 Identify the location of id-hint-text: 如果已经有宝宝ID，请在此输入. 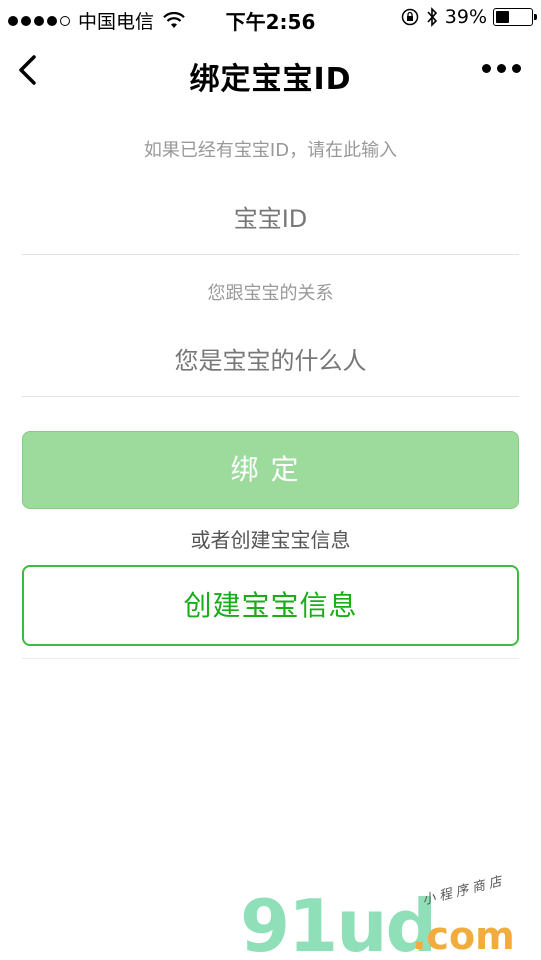
(270, 150).